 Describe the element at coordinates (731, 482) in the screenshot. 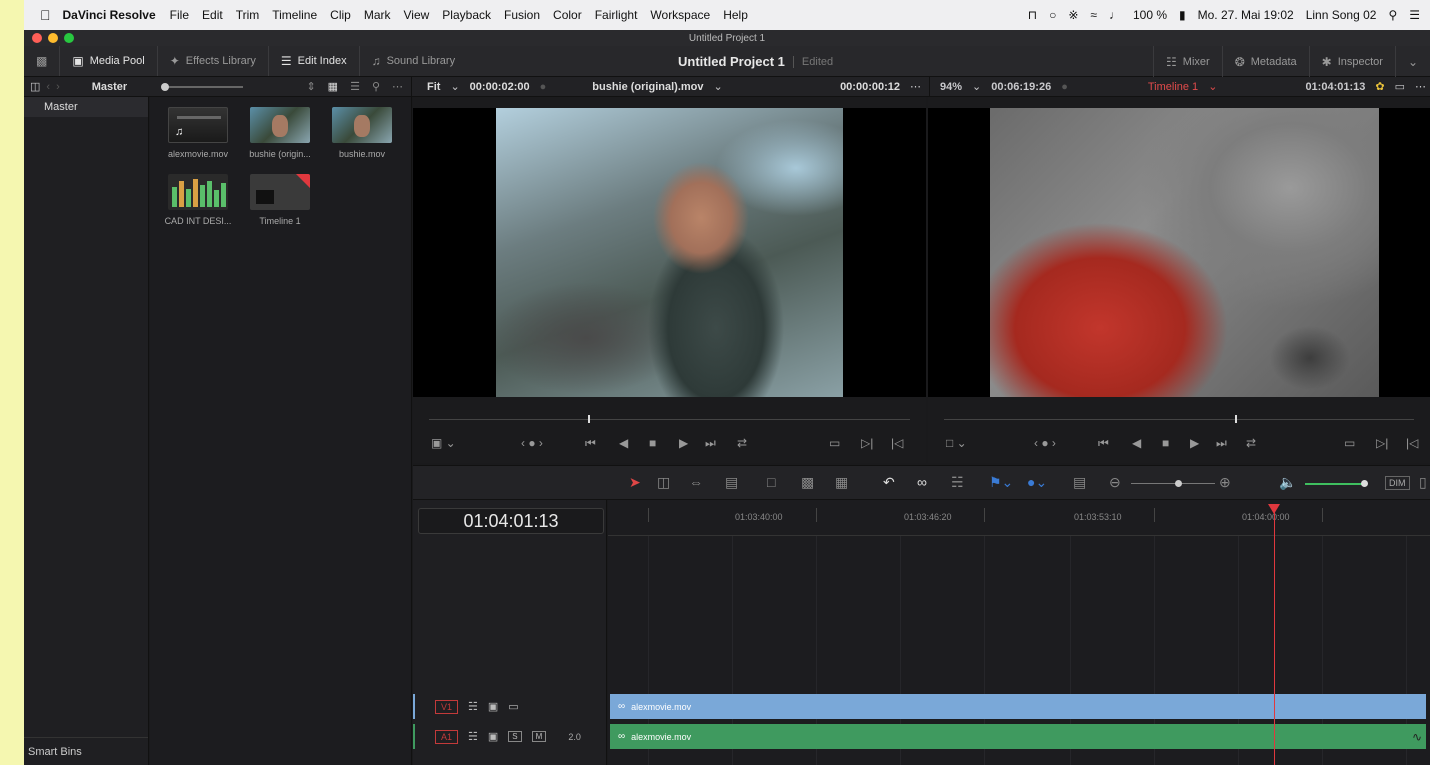

I see `blade-tool-icon: ▤` at that location.